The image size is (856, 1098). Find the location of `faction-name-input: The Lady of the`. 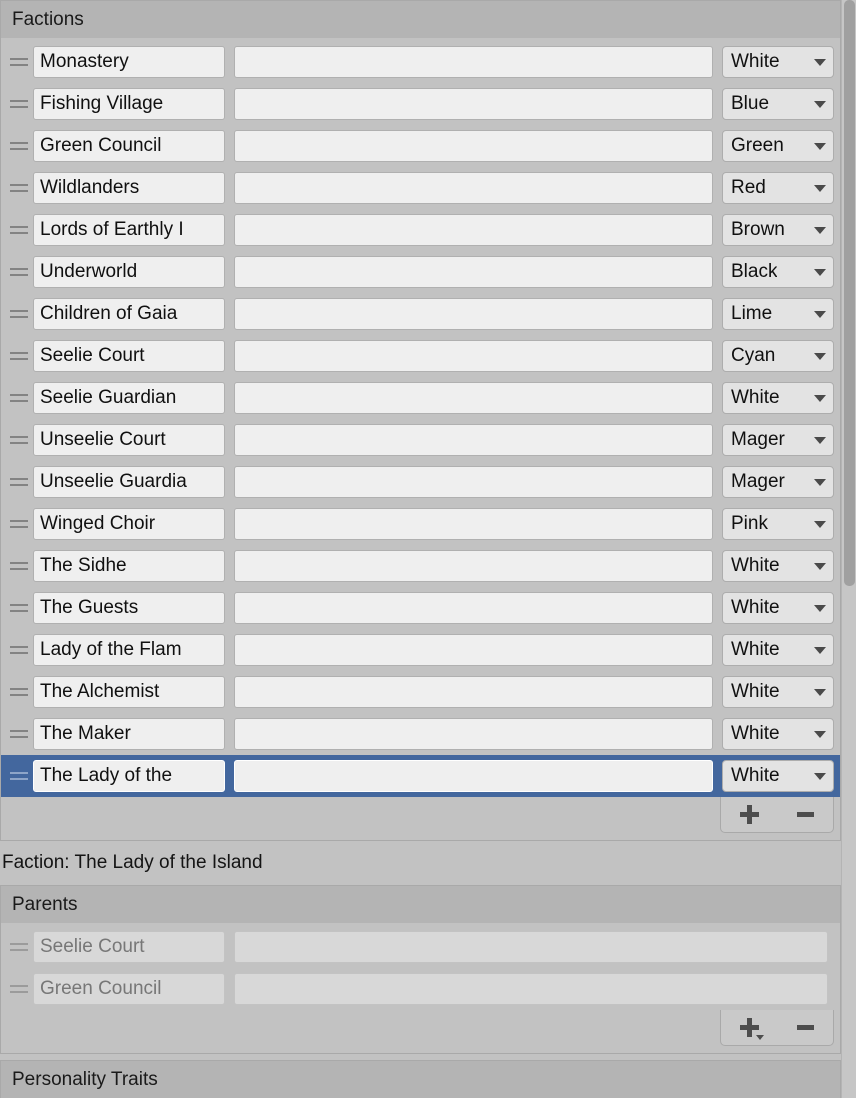

faction-name-input: The Lady of the is located at coordinates (129, 776).